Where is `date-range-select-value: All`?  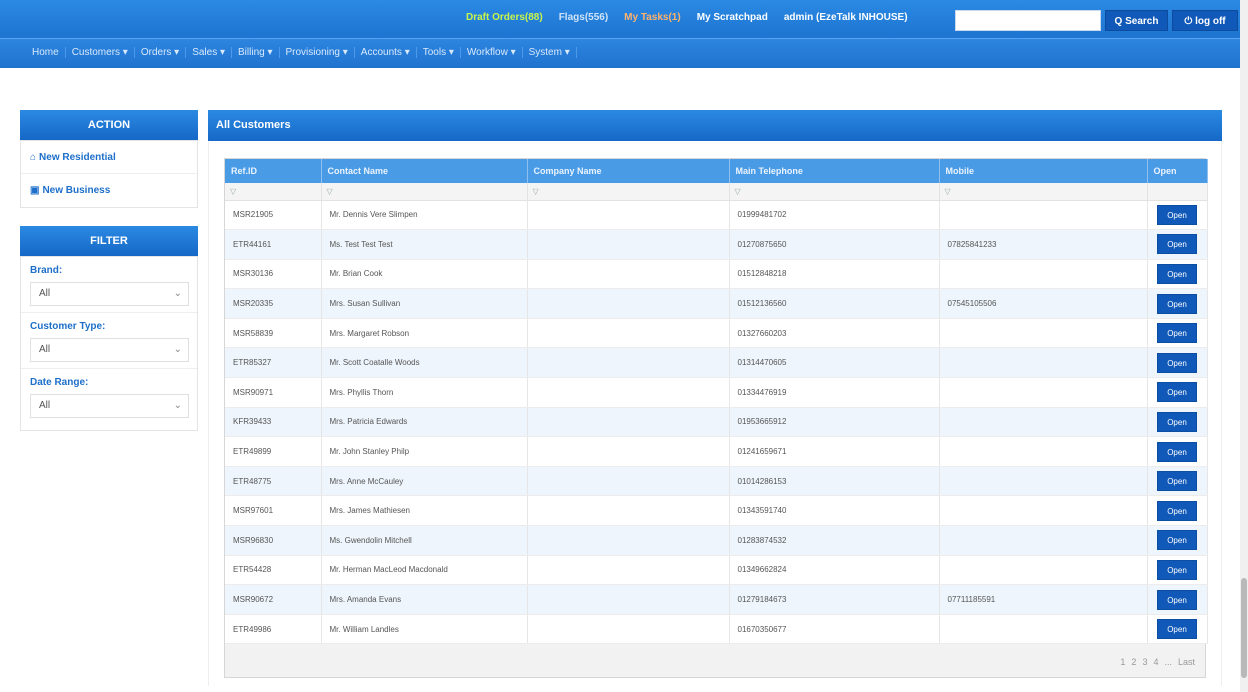 date-range-select-value: All is located at coordinates (45, 405).